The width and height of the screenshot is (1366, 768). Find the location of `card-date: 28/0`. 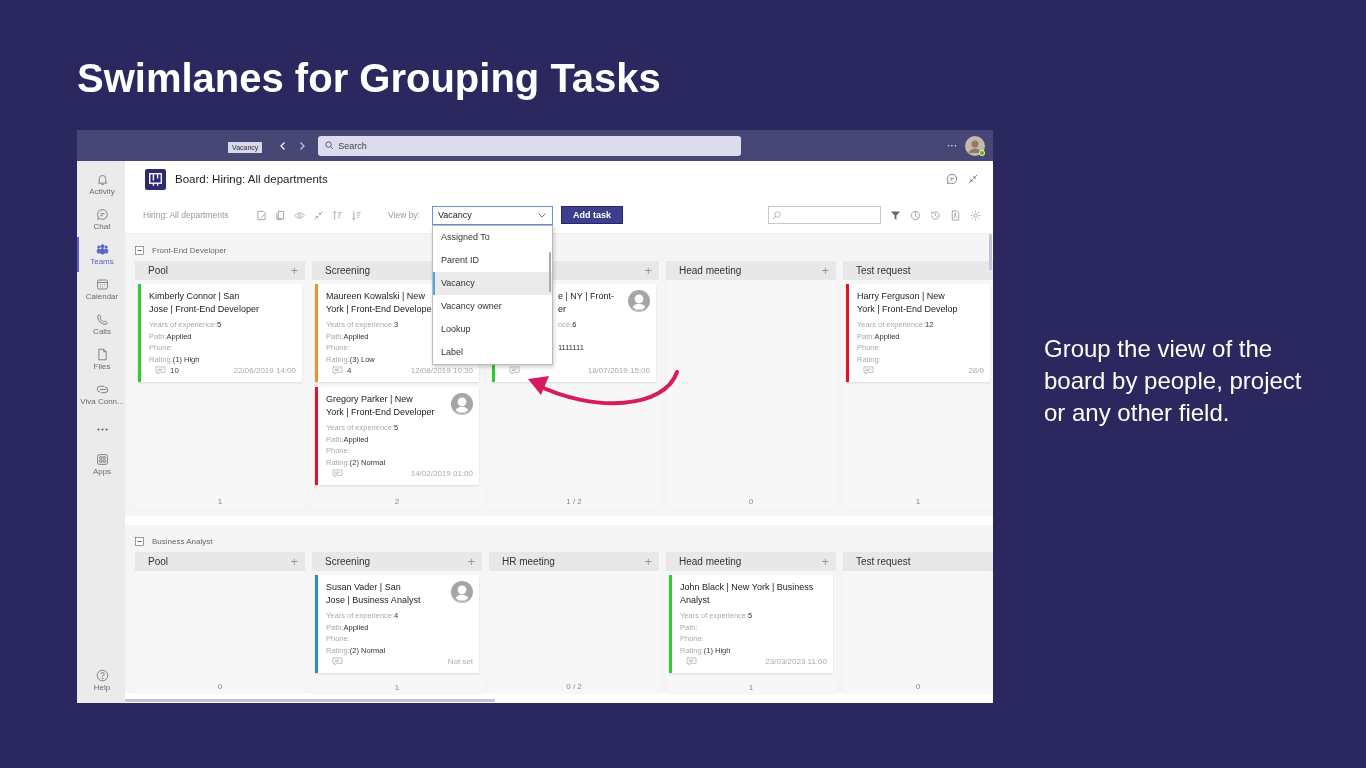

card-date: 28/0 is located at coordinates (976, 370).